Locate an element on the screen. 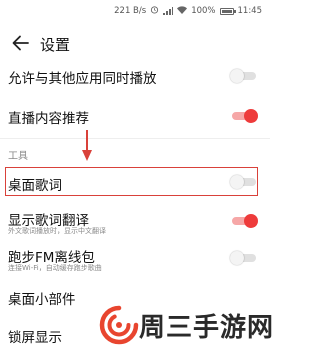 This screenshot has width=320, height=351. highlight-box is located at coordinates (131, 181).